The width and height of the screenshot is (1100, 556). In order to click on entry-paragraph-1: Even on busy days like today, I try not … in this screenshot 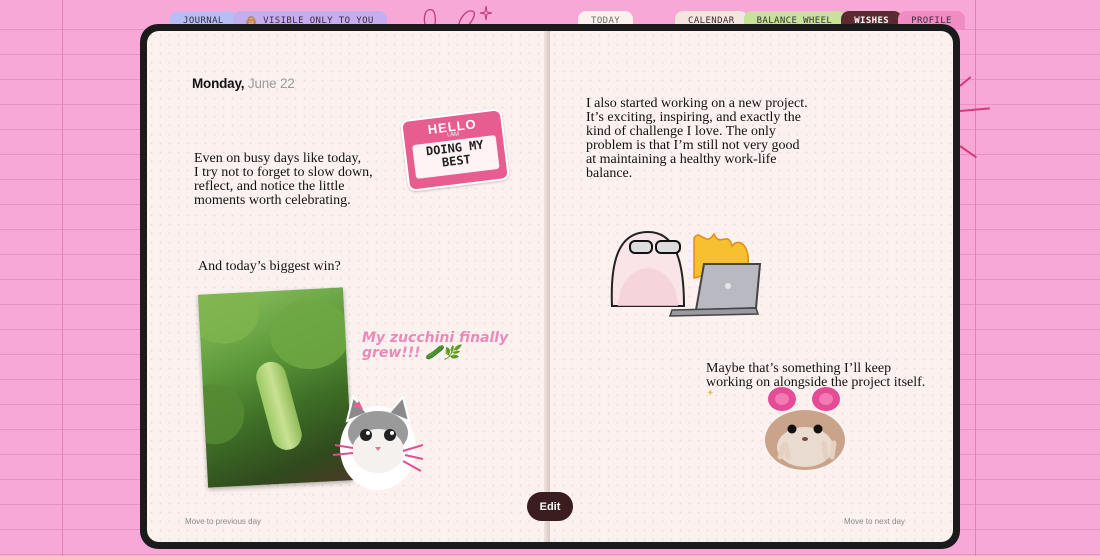, I will do `click(283, 180)`.